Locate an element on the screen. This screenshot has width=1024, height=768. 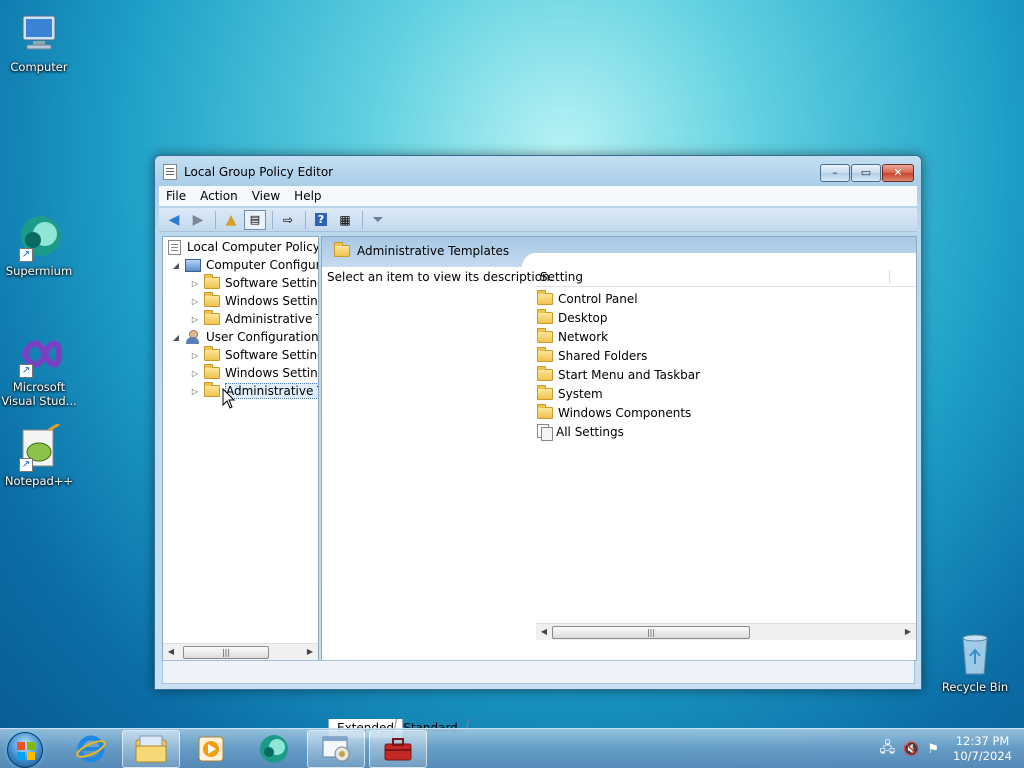
tree-item-uc-software-settings: ▷ Software Settings is located at coordinates (254, 355).